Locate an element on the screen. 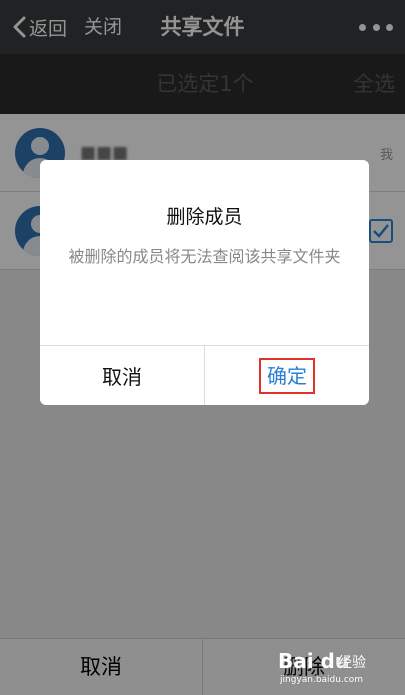 The height and width of the screenshot is (695, 405). dialog-actions: 取消 确定 is located at coordinates (204, 375).